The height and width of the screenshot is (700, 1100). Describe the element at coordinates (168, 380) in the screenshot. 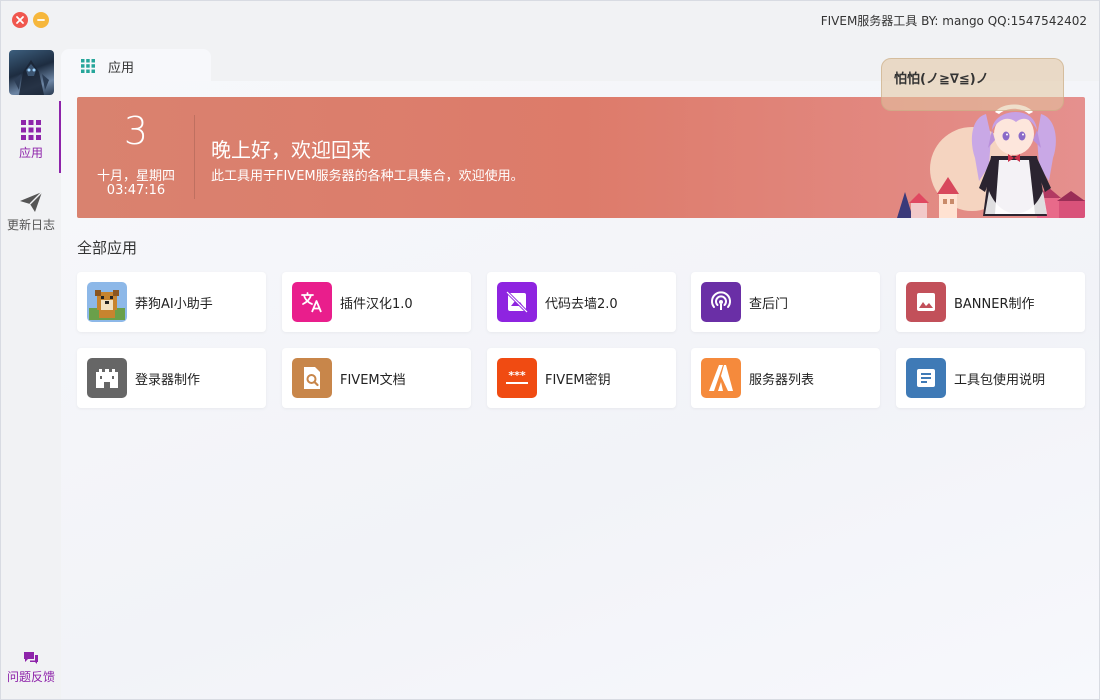

I see `app-card-label: 登录器制作` at that location.